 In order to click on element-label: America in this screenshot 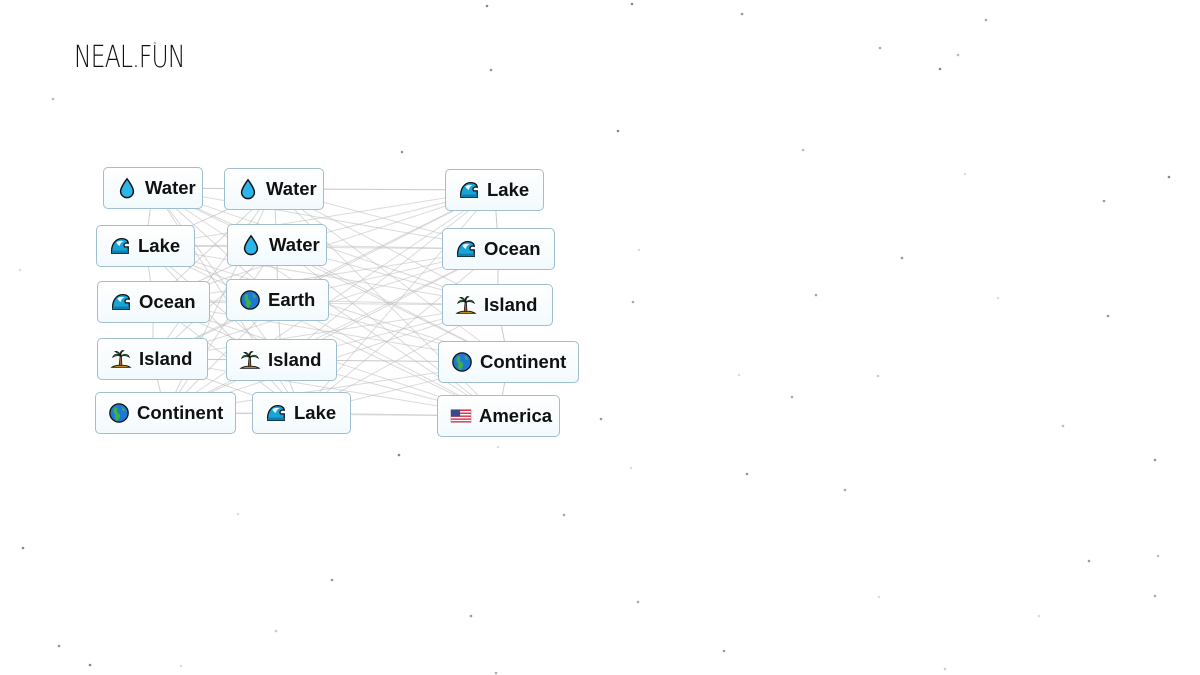, I will do `click(516, 415)`.